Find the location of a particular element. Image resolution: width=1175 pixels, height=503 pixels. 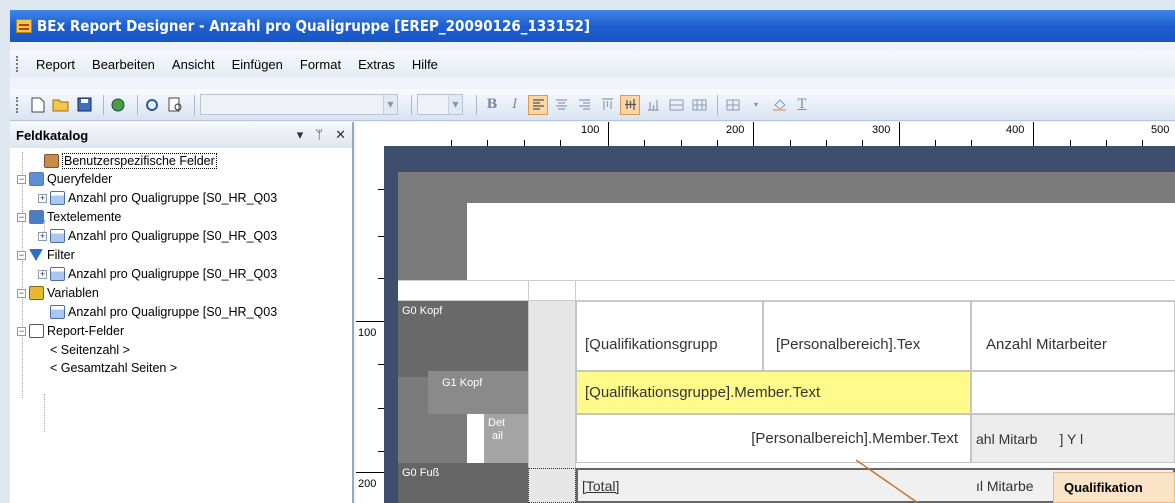

custom-field-icon is located at coordinates (51, 161).